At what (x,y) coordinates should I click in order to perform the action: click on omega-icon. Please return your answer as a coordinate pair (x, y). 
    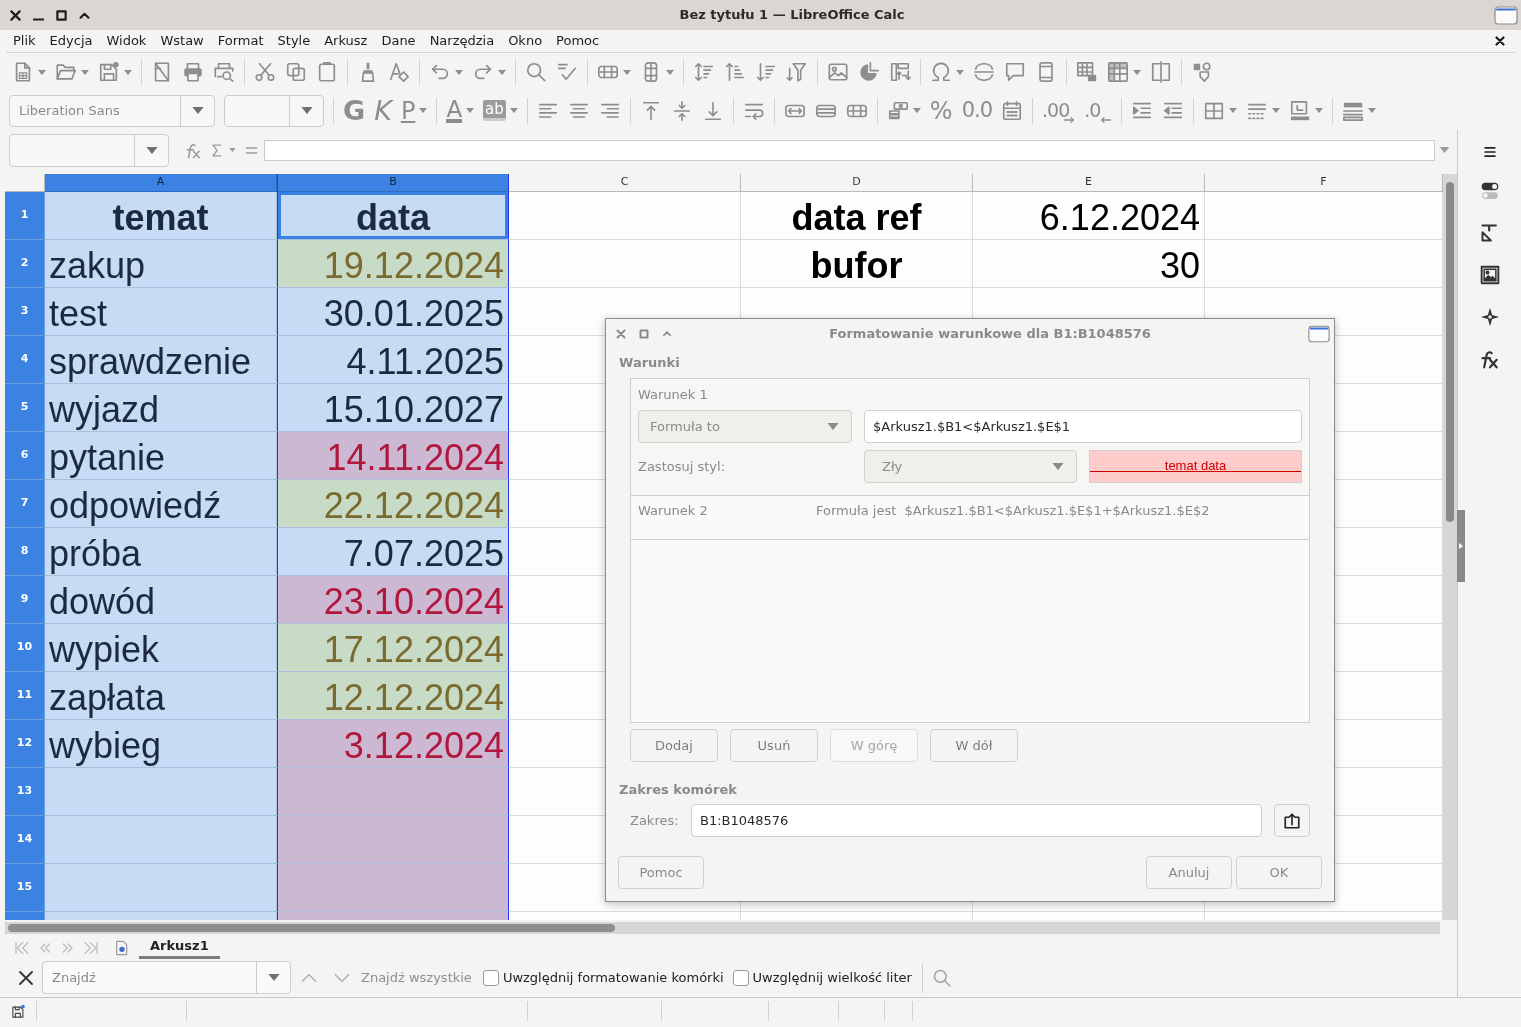
    Looking at the image, I should click on (941, 72).